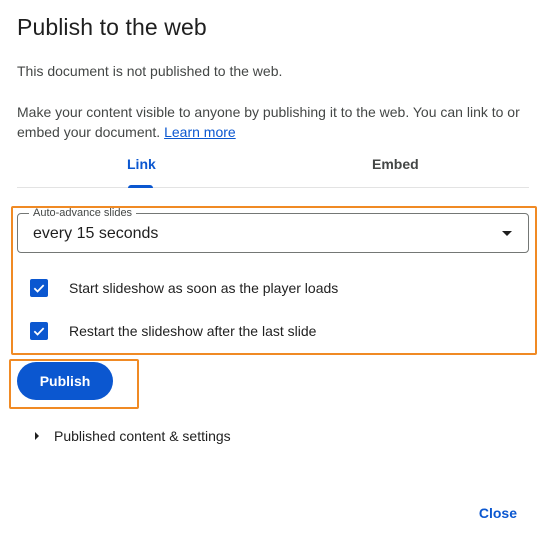  Describe the element at coordinates (37, 436) in the screenshot. I see `expand-arrow-icon` at that location.